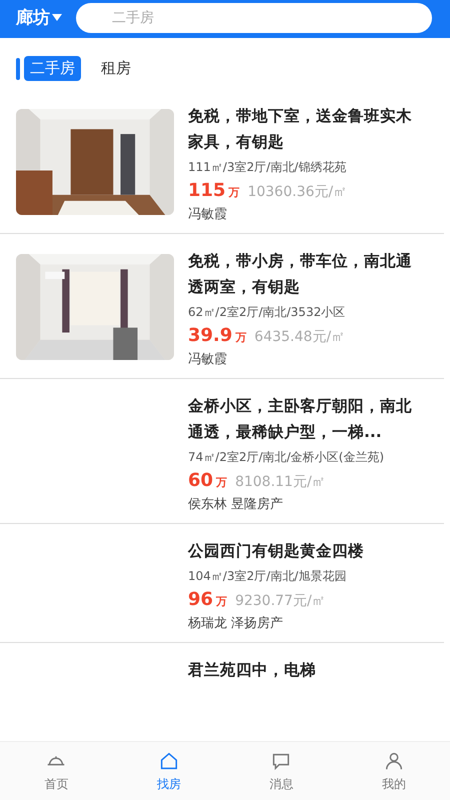 The image size is (450, 800). What do you see at coordinates (236, 623) in the screenshot?
I see `agent-name: 杨瑞龙 泽扬房产` at bounding box center [236, 623].